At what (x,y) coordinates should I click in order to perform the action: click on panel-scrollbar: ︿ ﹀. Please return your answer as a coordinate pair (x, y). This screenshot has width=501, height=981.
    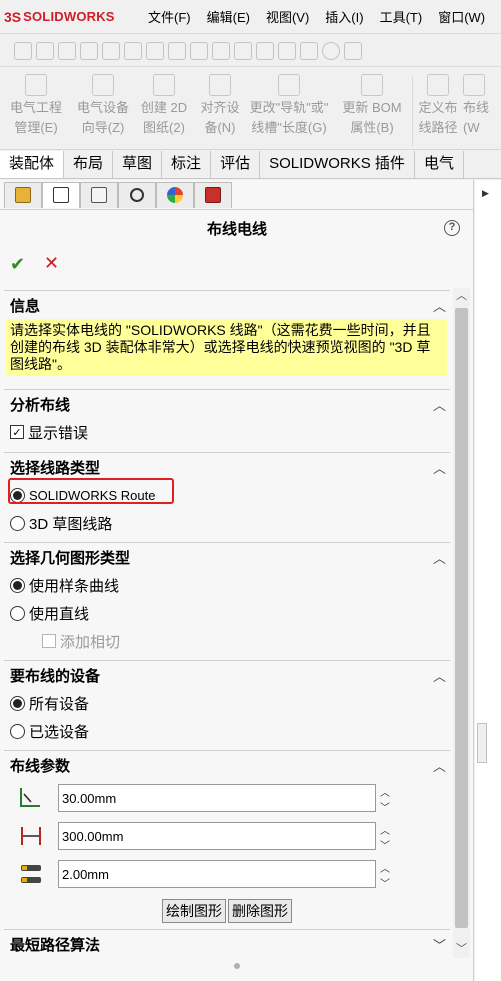
    Looking at the image, I should click on (461, 623).